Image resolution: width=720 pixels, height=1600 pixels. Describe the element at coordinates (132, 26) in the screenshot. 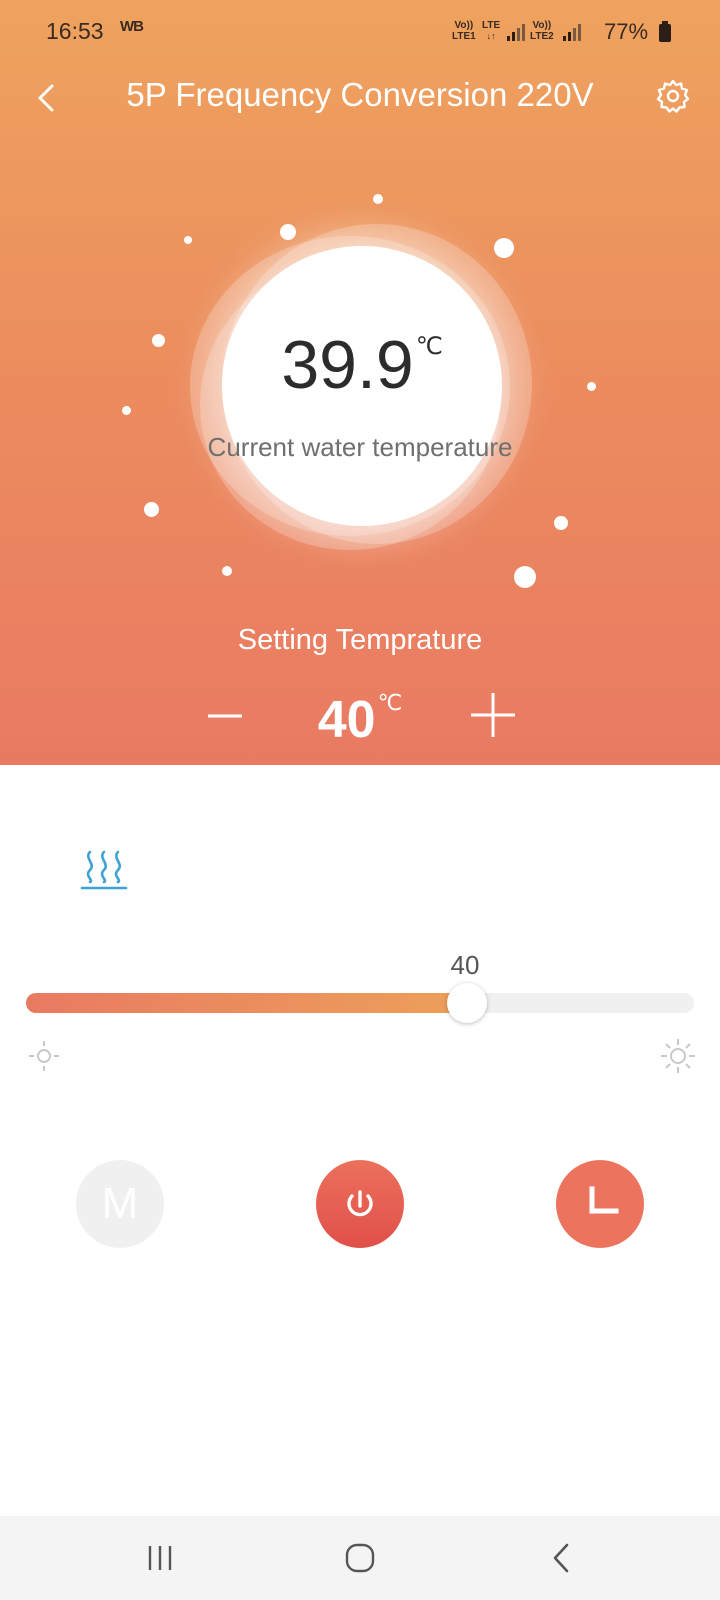

I see `notification-app-icon: WB` at that location.